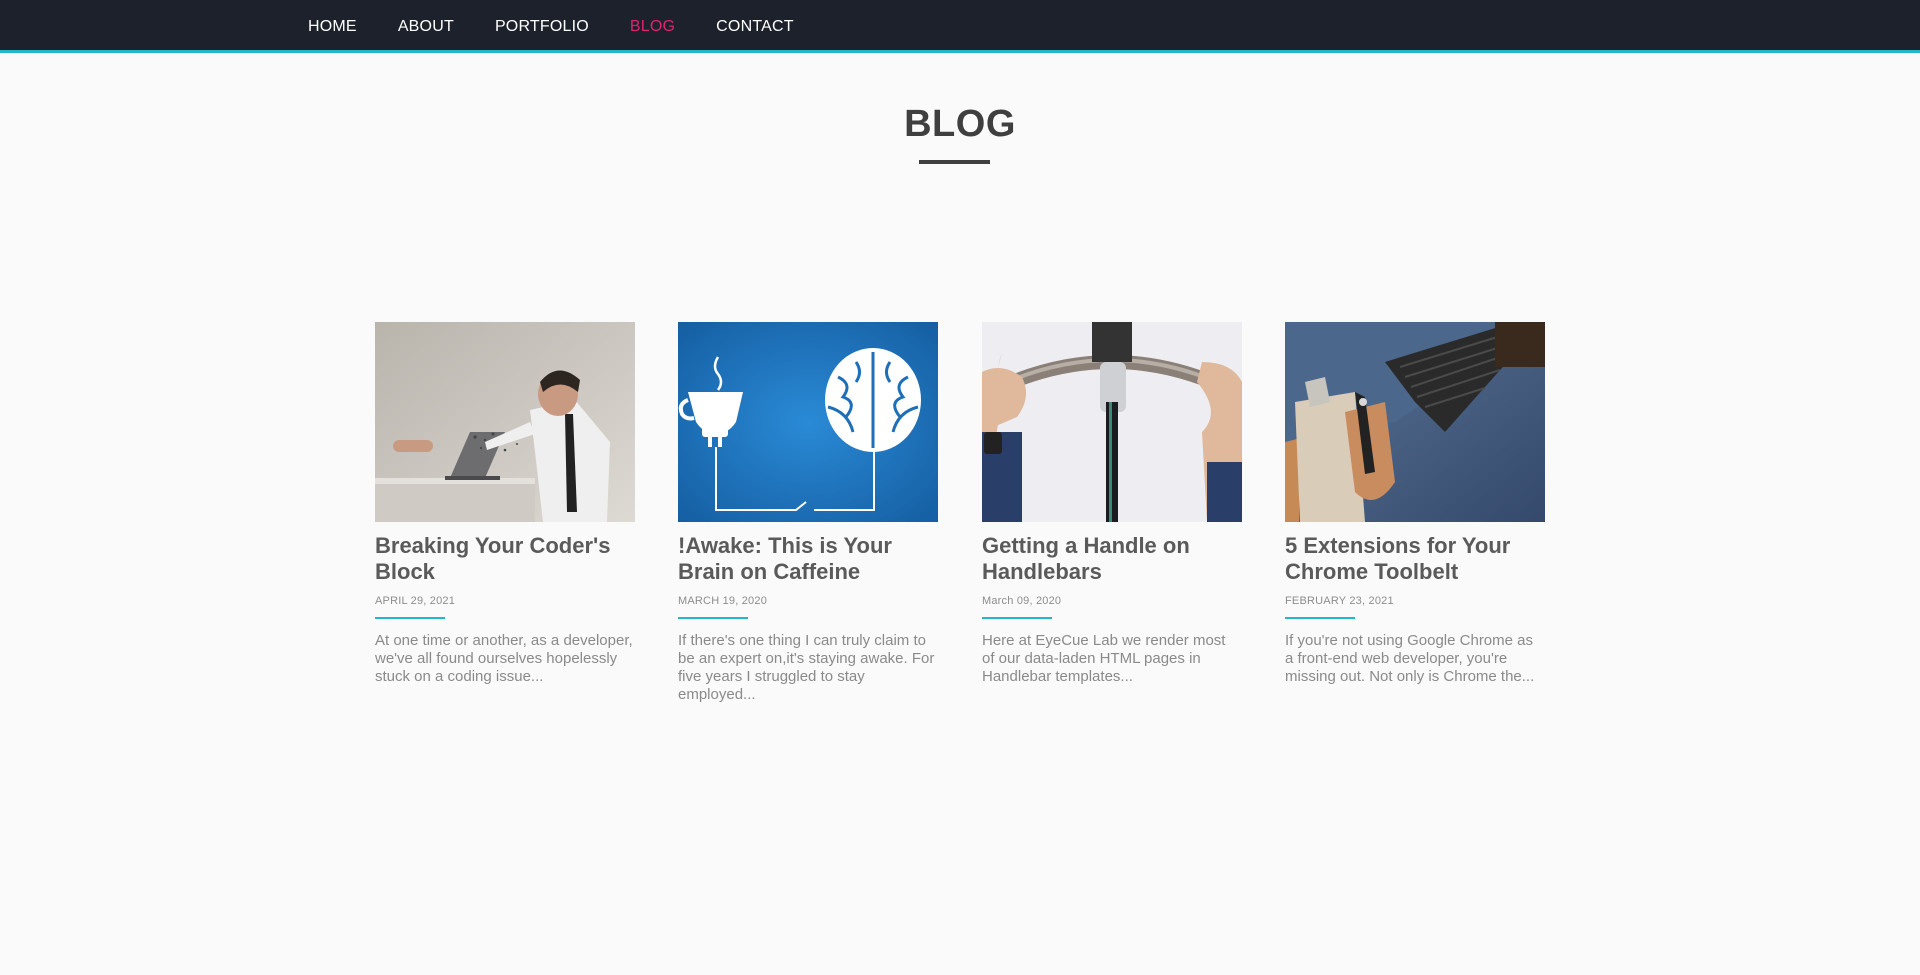  Describe the element at coordinates (954, 162) in the screenshot. I see `title-underline` at that location.